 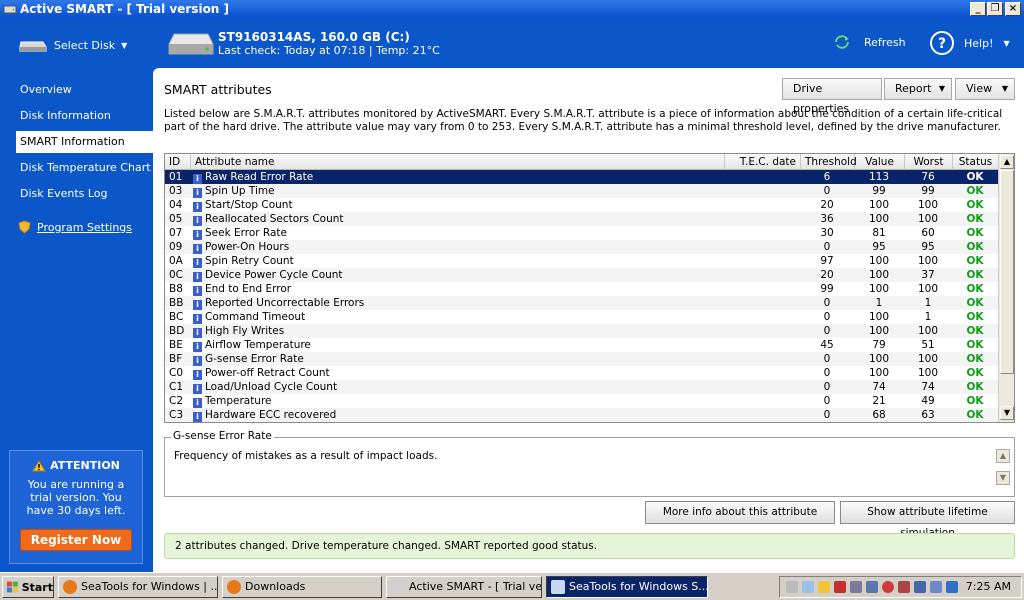 What do you see at coordinates (581, 303) in the screenshot?
I see `table-row: BB i Reported Uncorrectable Errors 0 1 1 OK` at bounding box center [581, 303].